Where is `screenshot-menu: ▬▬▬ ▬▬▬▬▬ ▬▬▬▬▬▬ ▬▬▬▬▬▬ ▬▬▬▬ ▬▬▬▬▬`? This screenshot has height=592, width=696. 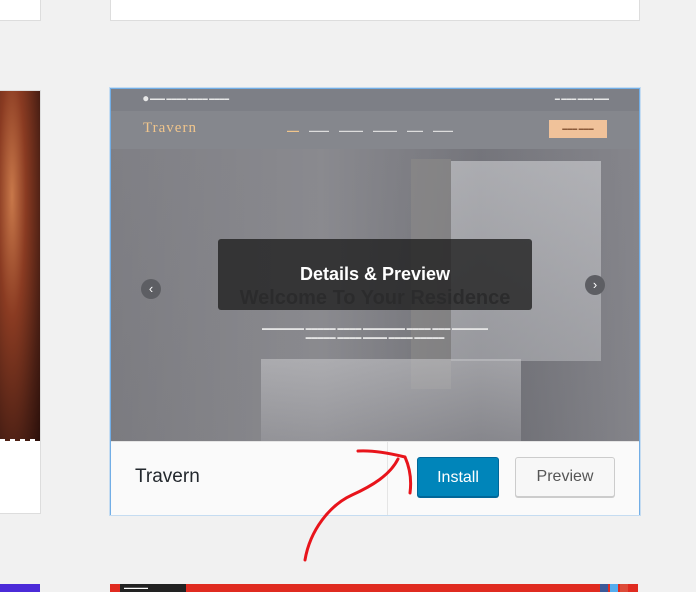 screenshot-menu: ▬▬▬ ▬▬▬▬▬ ▬▬▬▬▬▬ ▬▬▬▬▬▬ ▬▬▬▬ ▬▬▬▬▬ is located at coordinates (370, 130).